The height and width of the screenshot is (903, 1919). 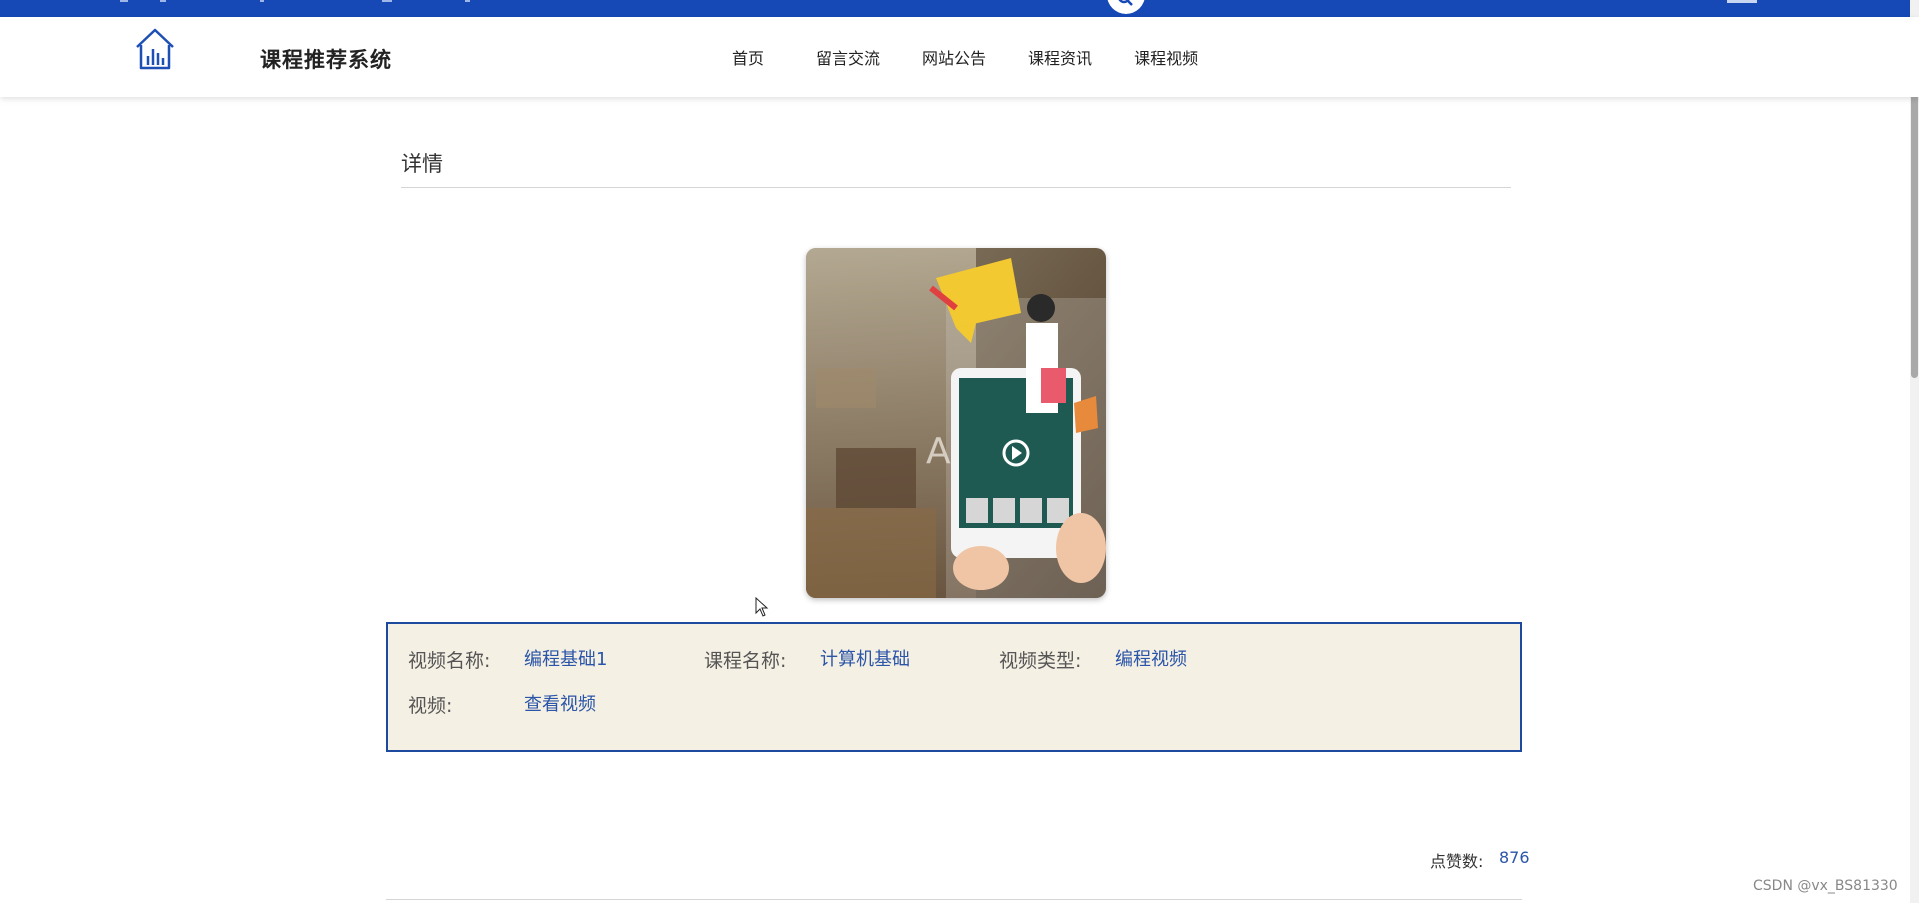 I want to click on mouse-cursor-icon, so click(x=762, y=607).